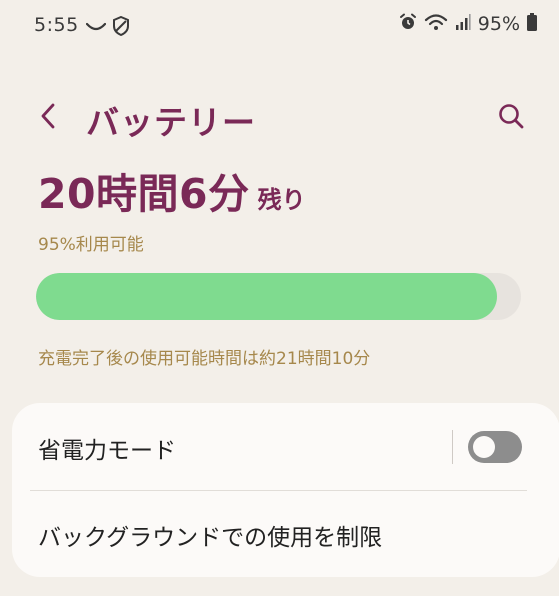 This screenshot has height=596, width=559. Describe the element at coordinates (279, 119) in the screenshot. I see `app-header: バッテリー` at that location.